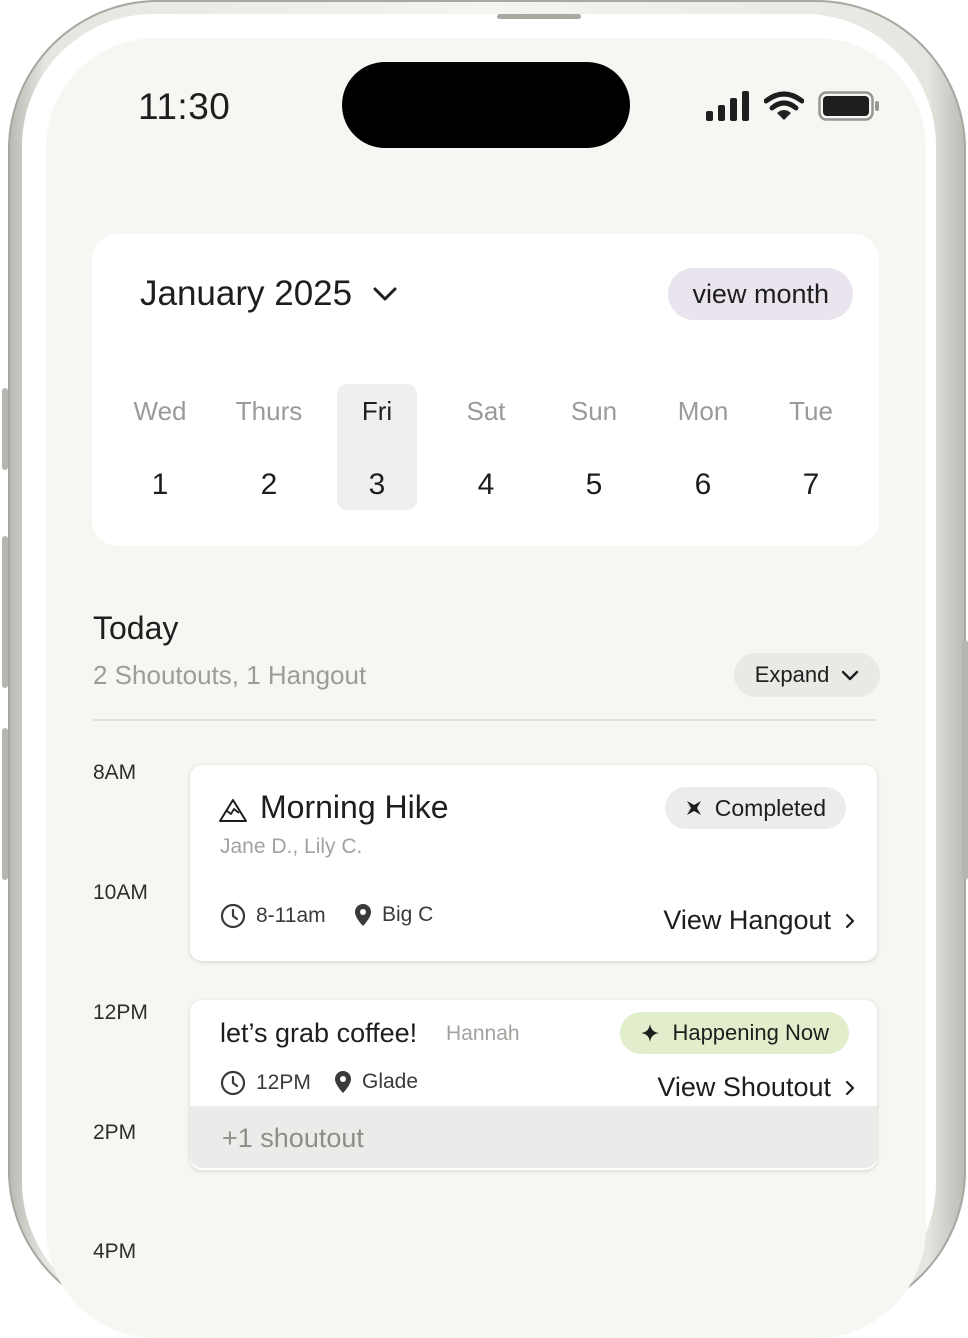 The image size is (968, 1338). I want to click on view-hangout-link: View Hangout, so click(759, 920).